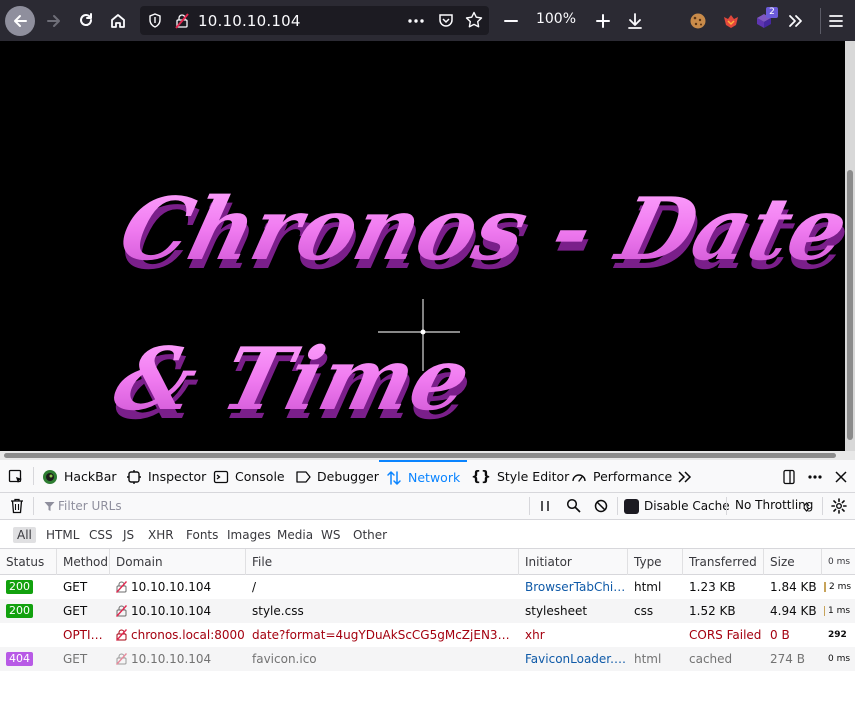 This screenshot has width=855, height=701. Describe the element at coordinates (284, 659) in the screenshot. I see `request-file: favicon.ico` at that location.